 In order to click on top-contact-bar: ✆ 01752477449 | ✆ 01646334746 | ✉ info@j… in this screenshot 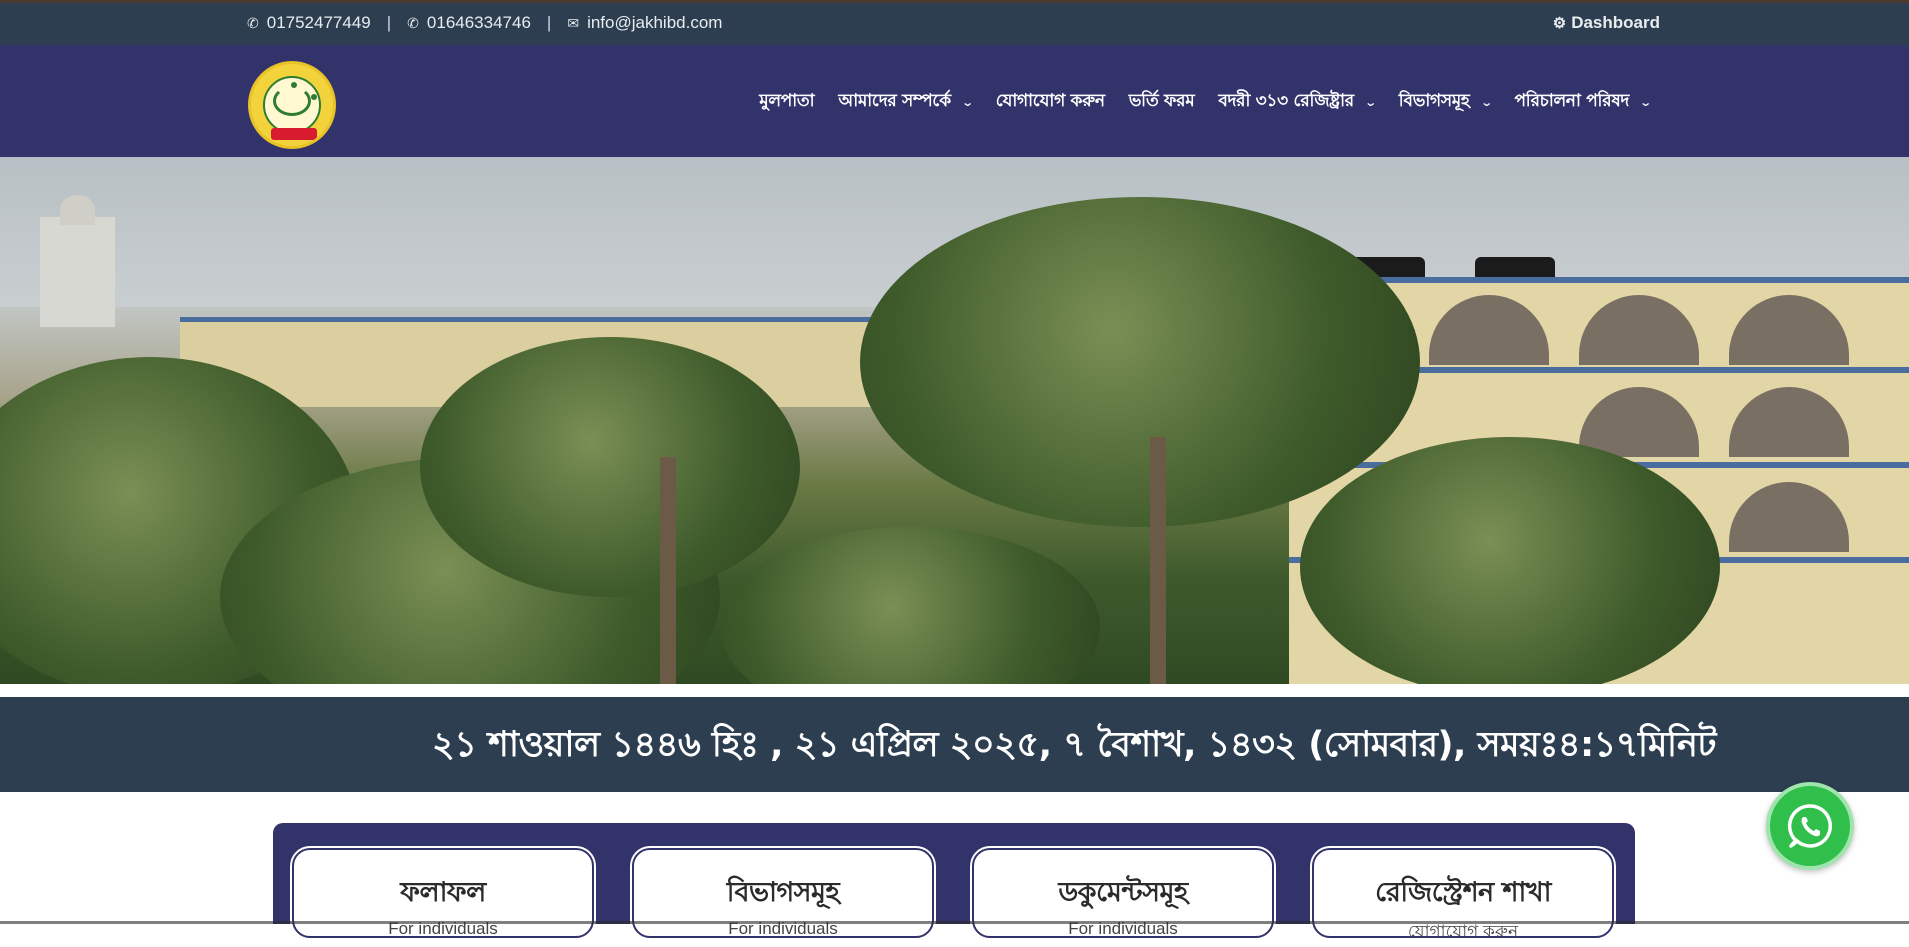, I will do `click(954, 22)`.